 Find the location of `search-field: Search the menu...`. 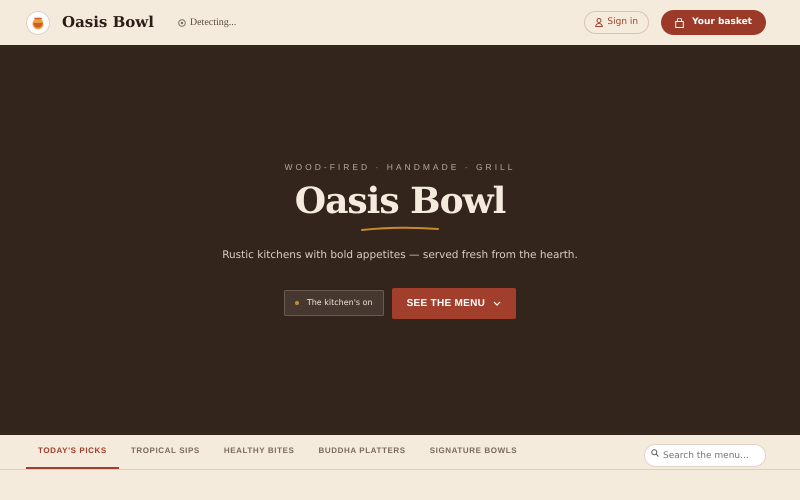

search-field: Search the menu... is located at coordinates (705, 455).